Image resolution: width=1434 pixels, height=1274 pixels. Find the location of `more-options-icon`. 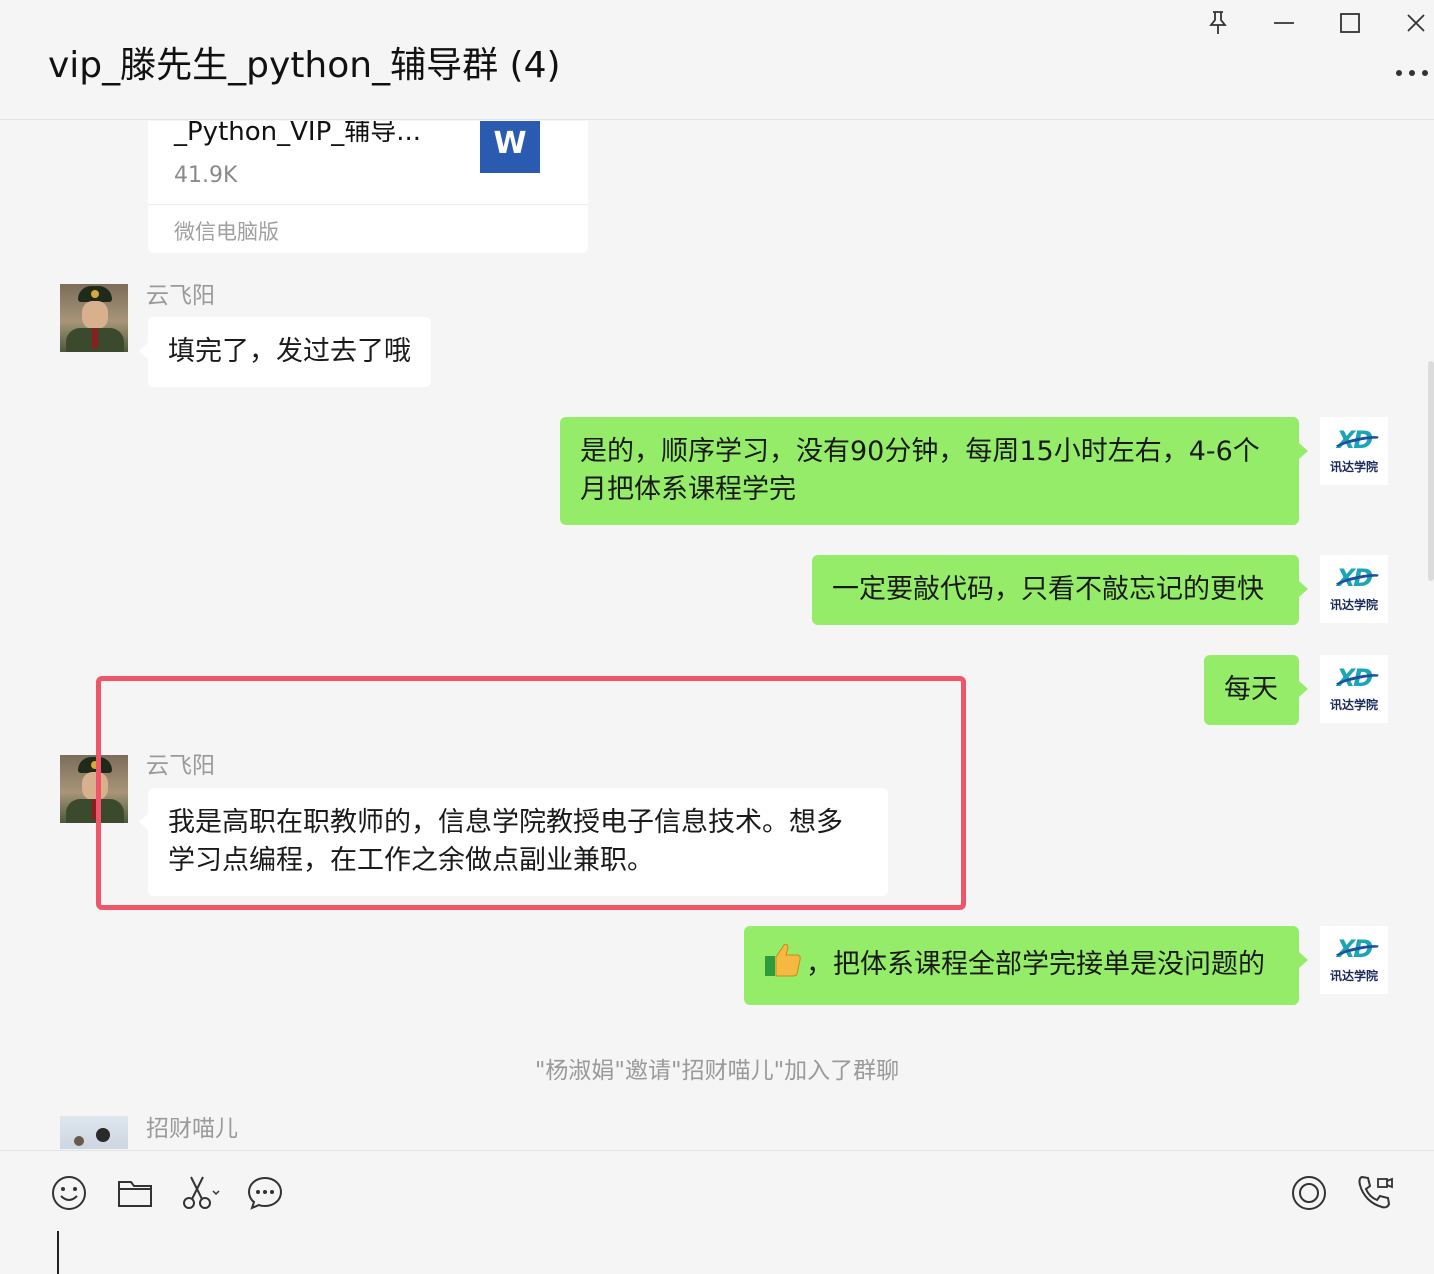

more-options-icon is located at coordinates (1412, 73).